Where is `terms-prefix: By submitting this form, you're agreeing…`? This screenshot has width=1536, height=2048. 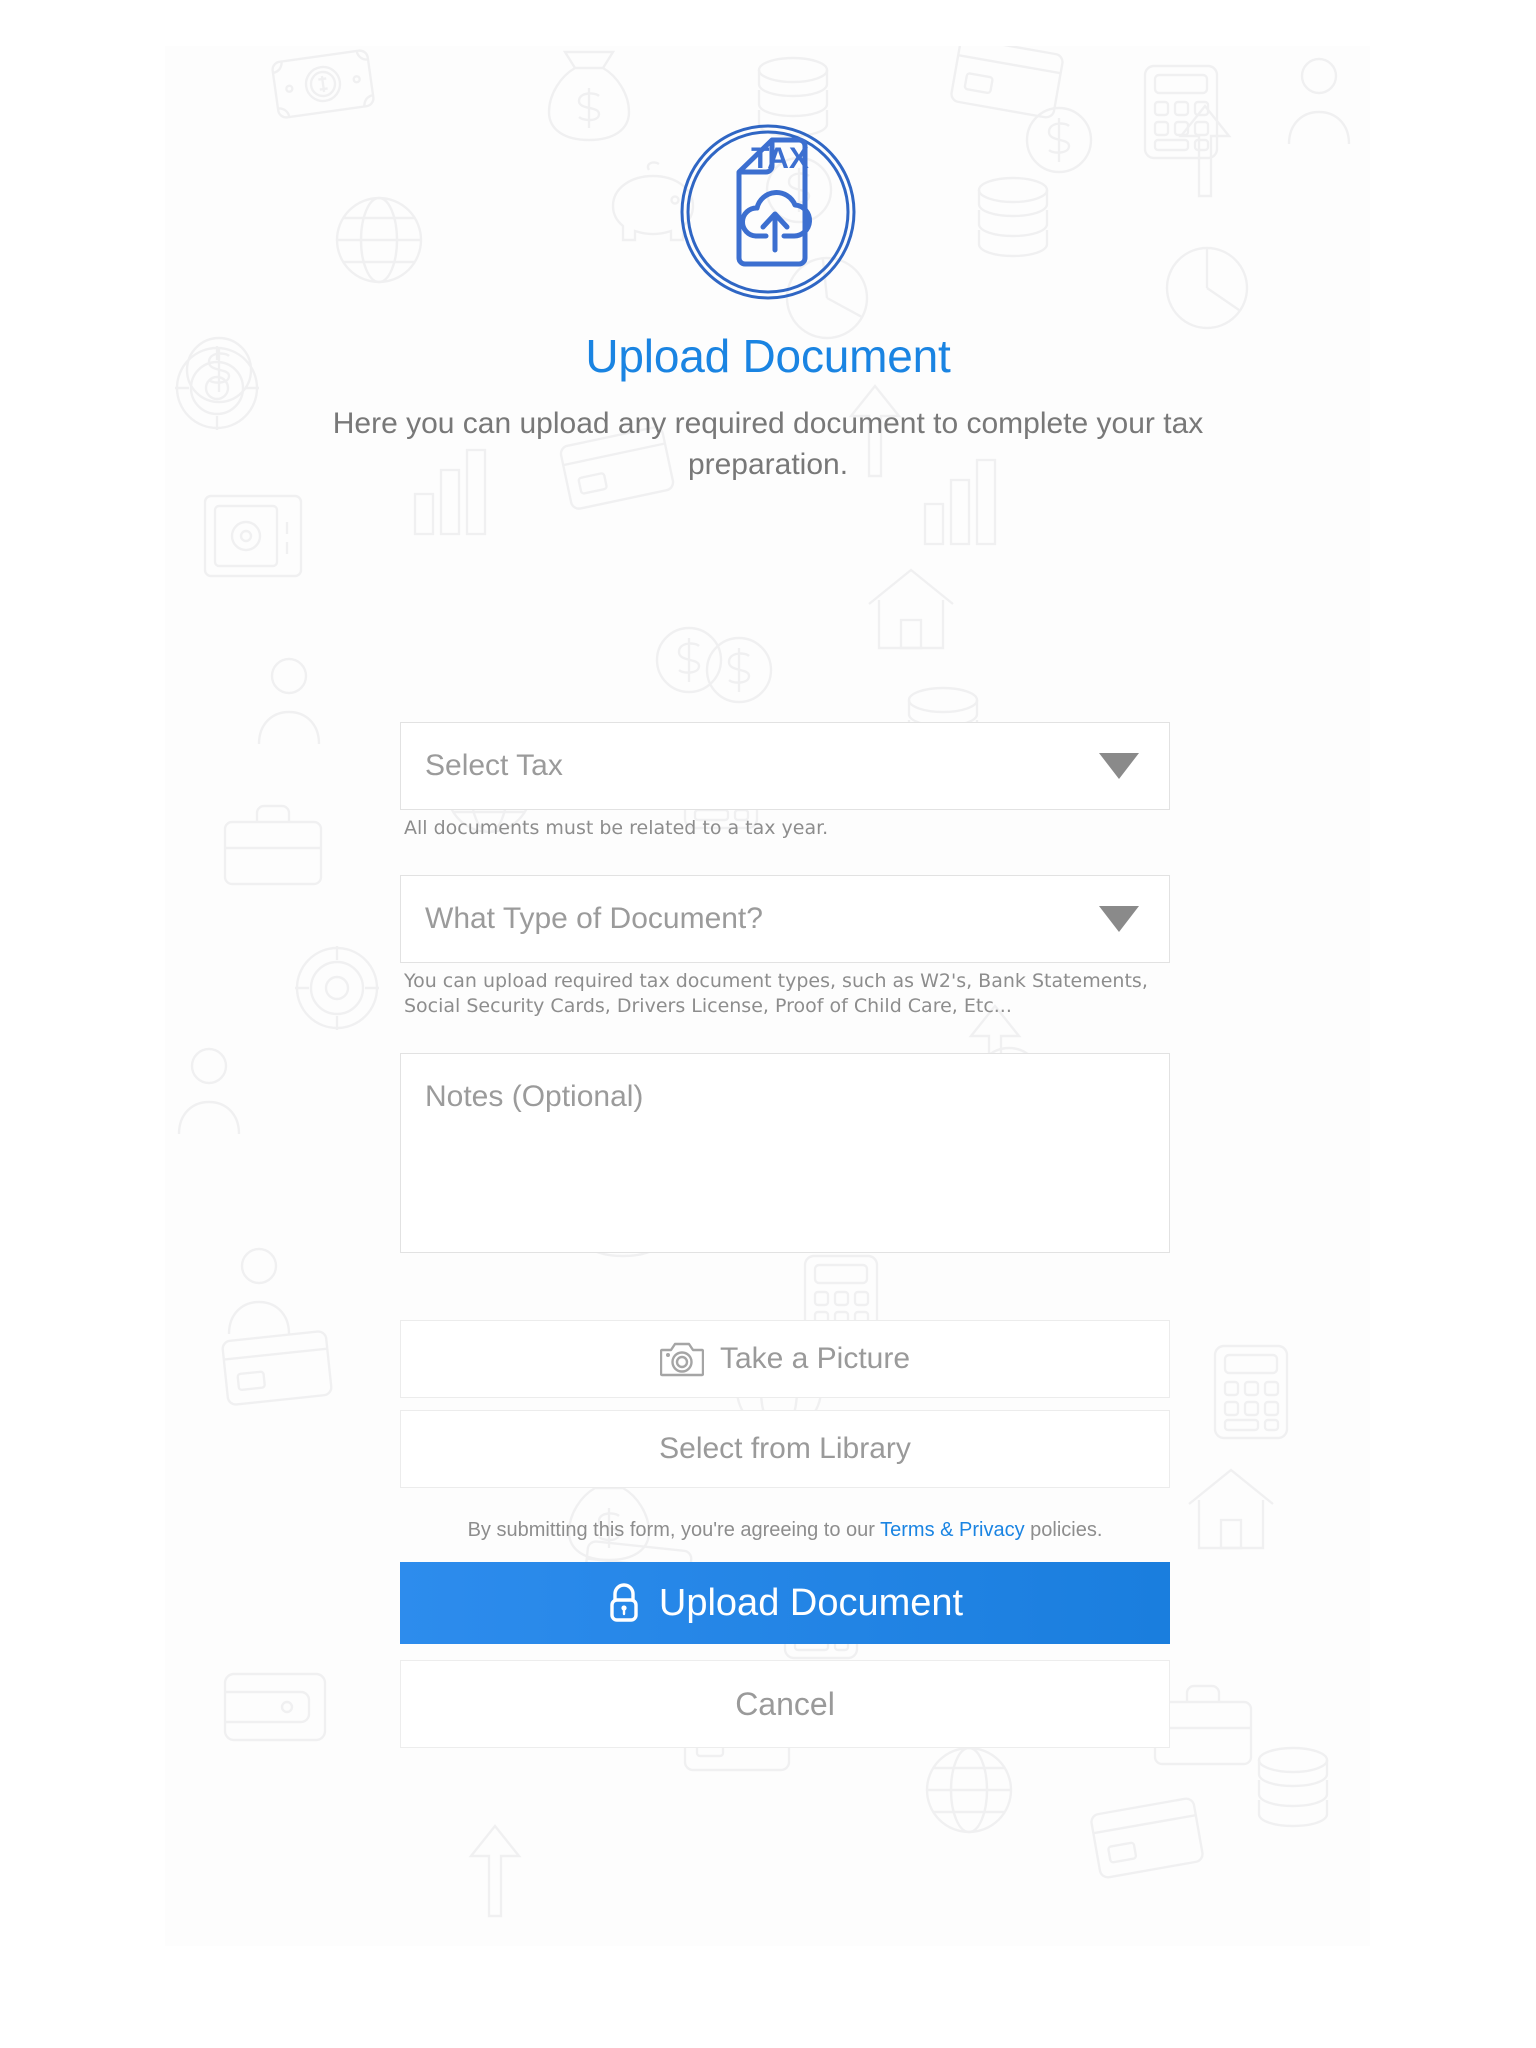
terms-prefix: By submitting this form, you're agreeing… is located at coordinates (674, 1530).